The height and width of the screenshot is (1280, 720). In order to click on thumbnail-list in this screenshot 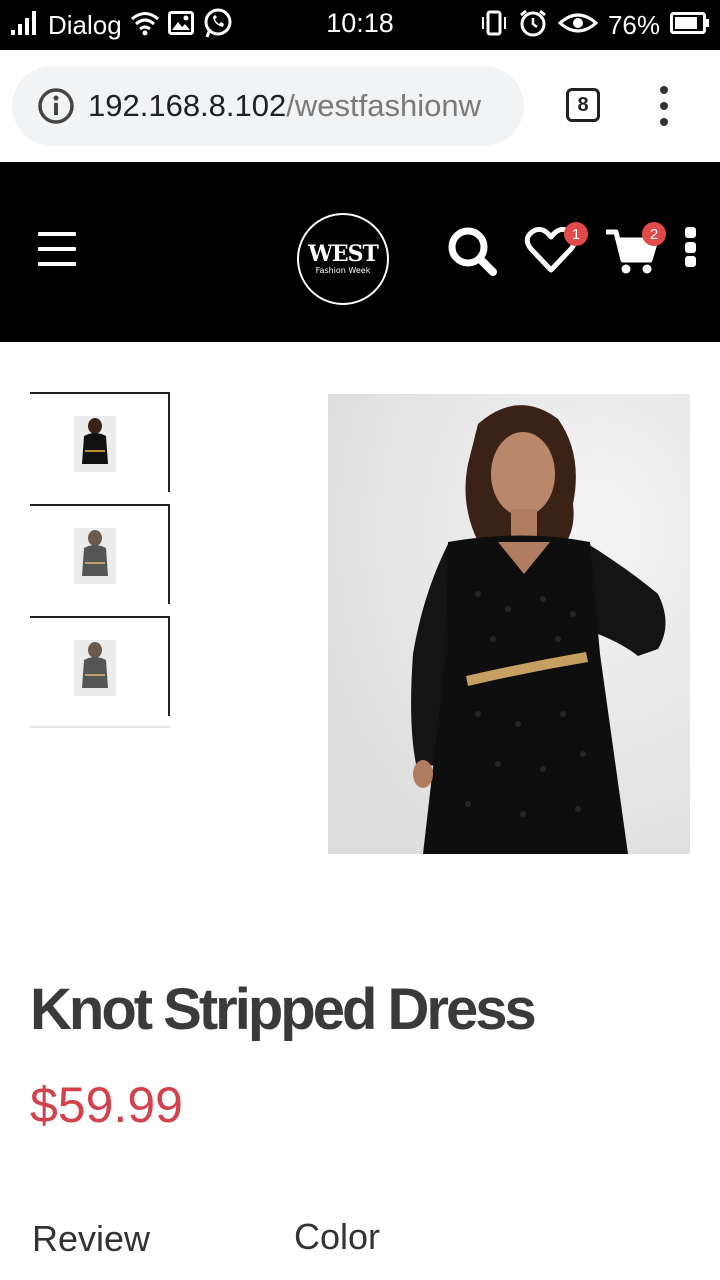, I will do `click(101, 560)`.